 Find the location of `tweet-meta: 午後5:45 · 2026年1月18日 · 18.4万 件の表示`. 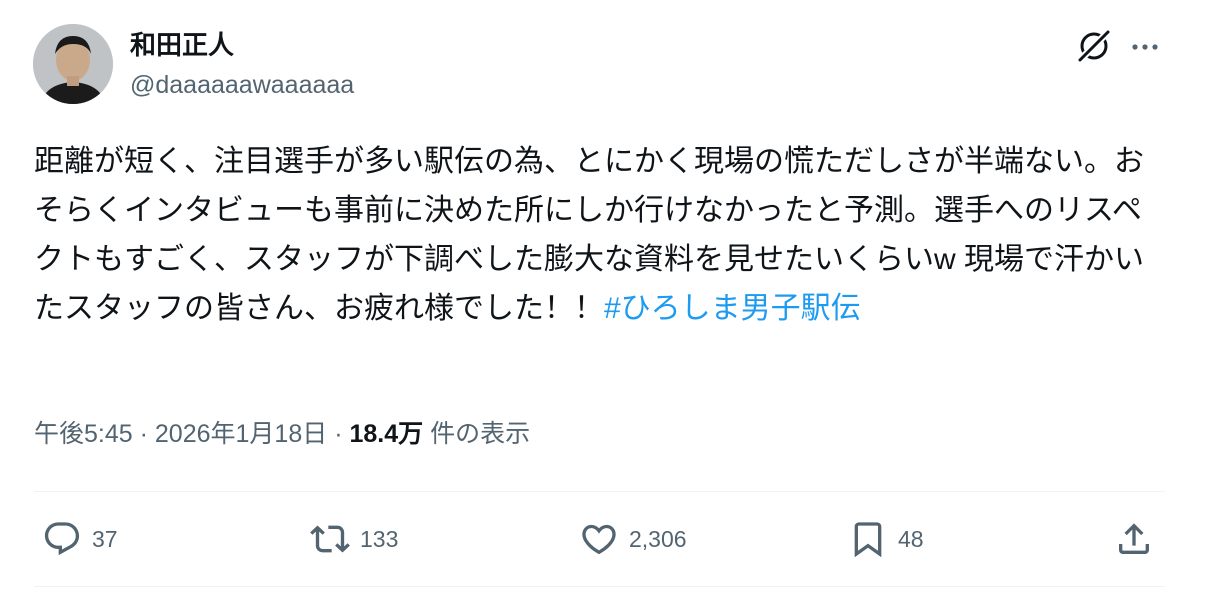

tweet-meta: 午後5:45 · 2026年1月18日 · 18.4万 件の表示 is located at coordinates (282, 434).